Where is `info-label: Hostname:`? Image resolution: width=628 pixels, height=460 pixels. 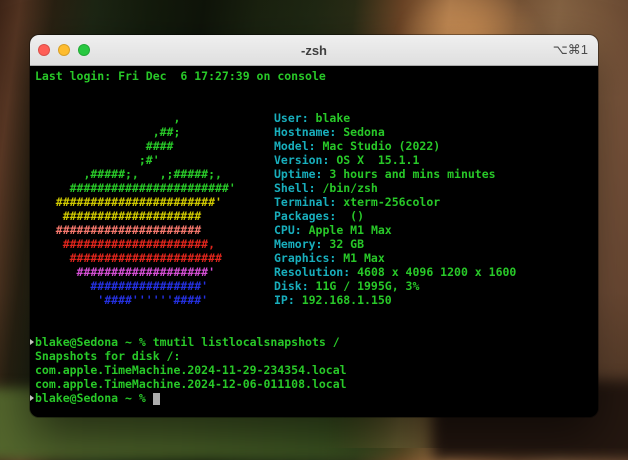
info-label: Hostname: is located at coordinates (305, 132).